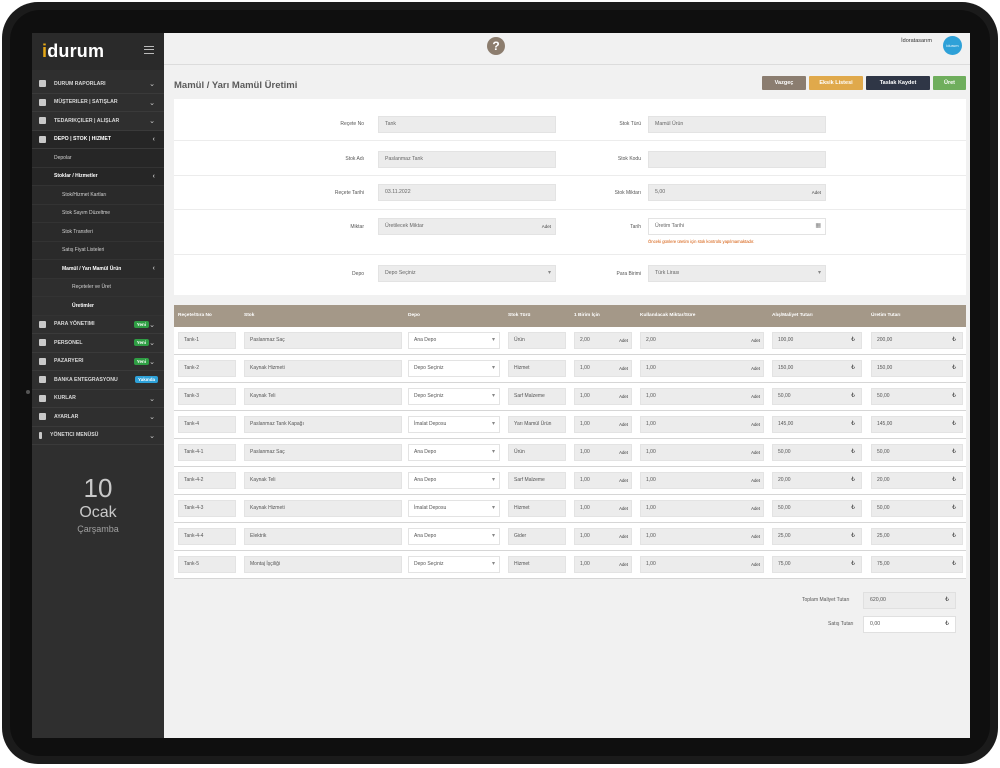 This screenshot has width=1000, height=768. I want to click on sidebar-sub-depolar: Depolar, so click(98, 158).